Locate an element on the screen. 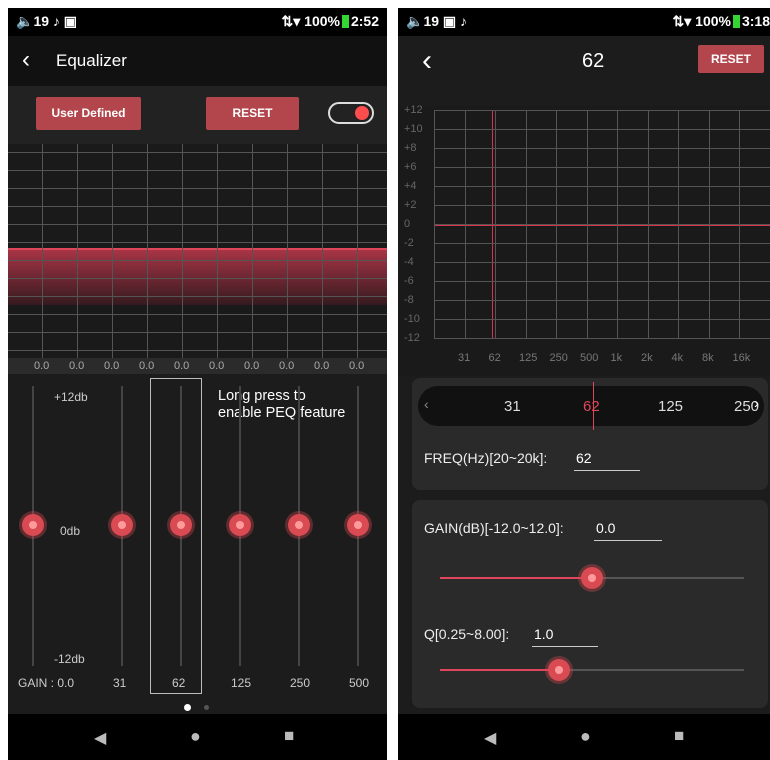 This screenshot has height=760, width=770. y-axis-label: -12 is located at coordinates (412, 338).